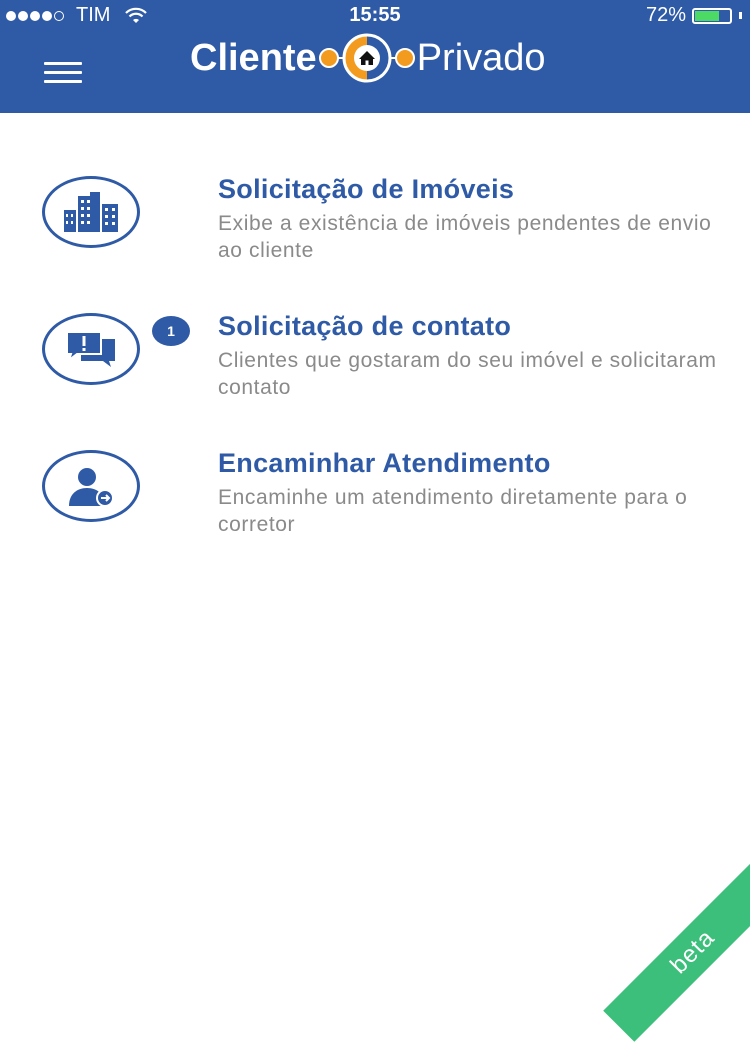  I want to click on beta-ribbon: beta, so click(676, 952).